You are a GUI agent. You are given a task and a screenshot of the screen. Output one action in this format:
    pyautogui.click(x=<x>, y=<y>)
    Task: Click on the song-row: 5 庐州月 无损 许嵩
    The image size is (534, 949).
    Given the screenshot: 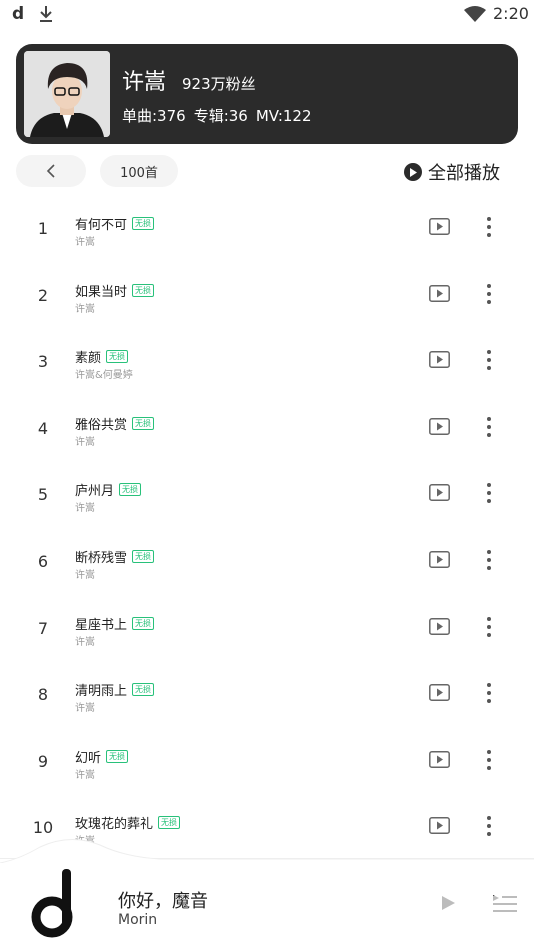 What is the action you would take?
    pyautogui.click(x=267, y=494)
    